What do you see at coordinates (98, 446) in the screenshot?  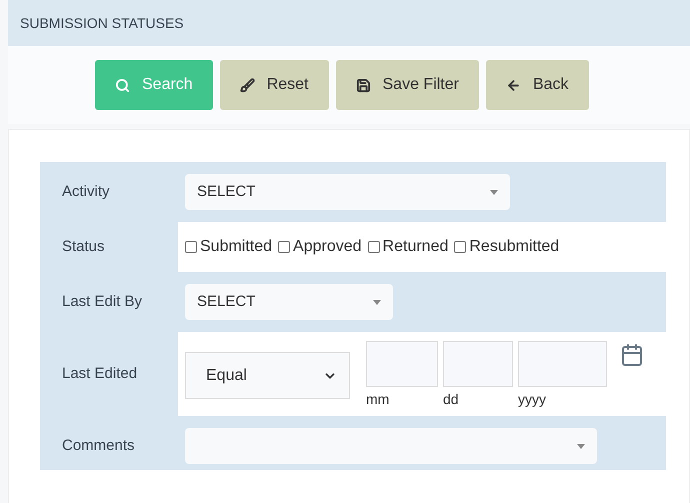 I see `field-label: Comments` at bounding box center [98, 446].